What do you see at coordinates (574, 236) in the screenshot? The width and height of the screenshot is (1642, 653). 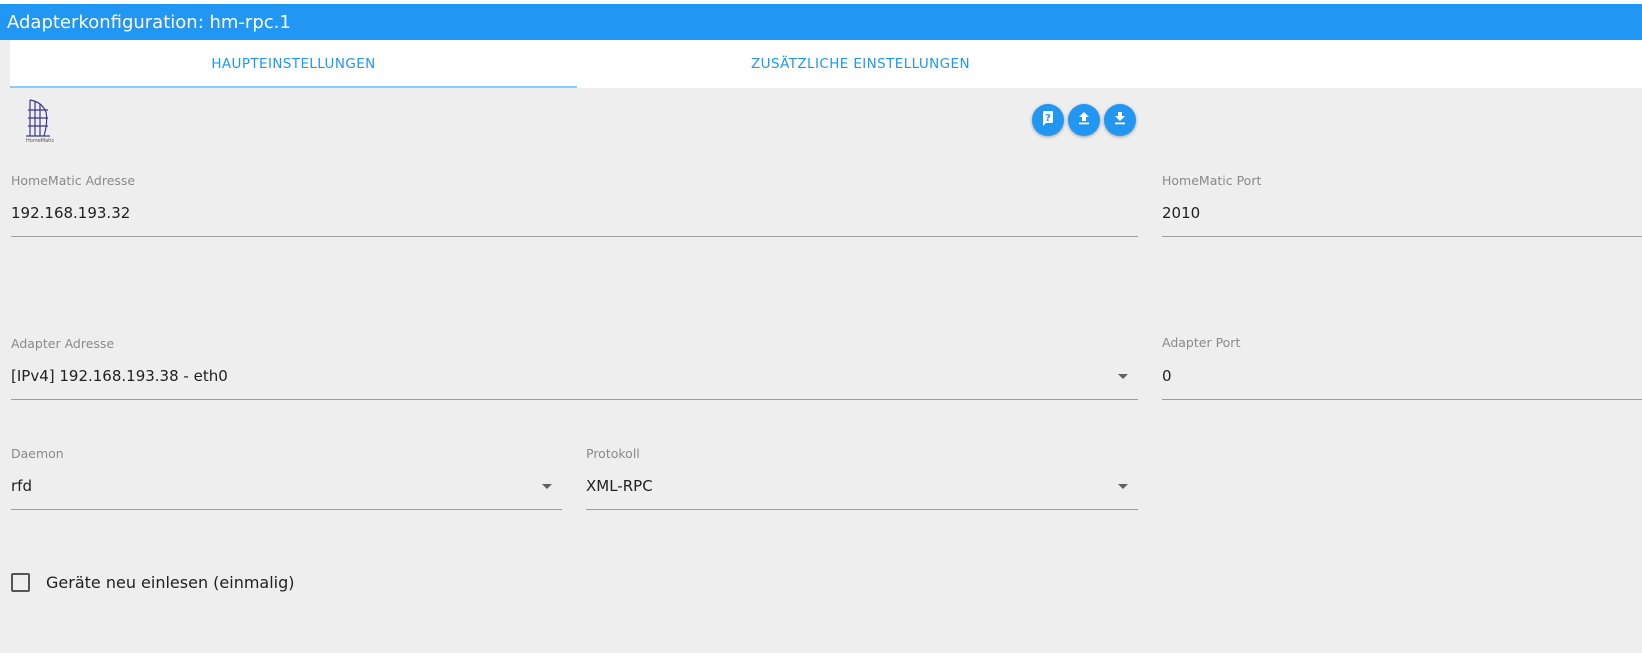 I see `homematic-address-underline` at bounding box center [574, 236].